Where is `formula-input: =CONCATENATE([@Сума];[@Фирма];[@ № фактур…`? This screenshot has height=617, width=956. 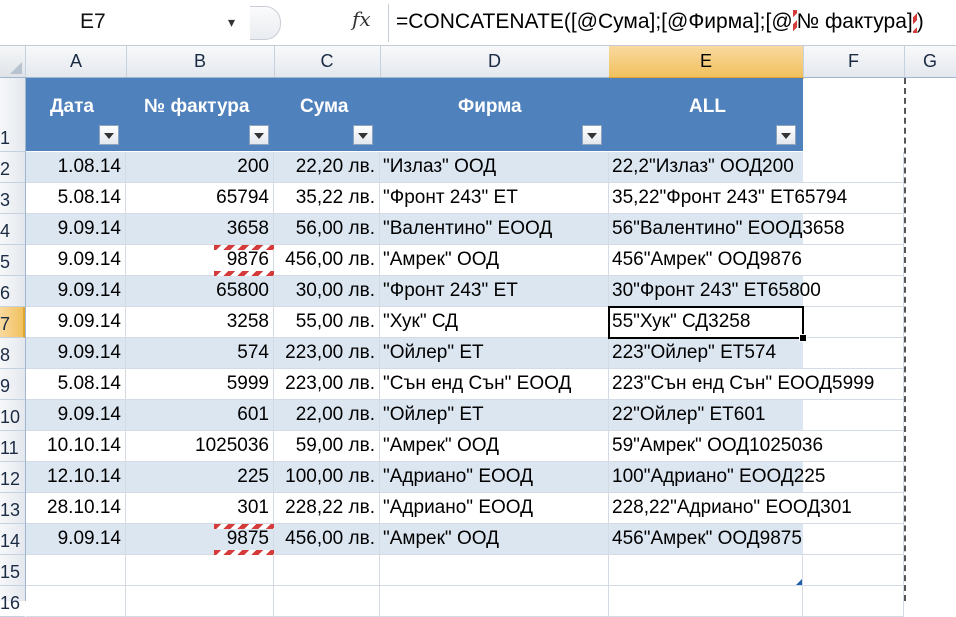 formula-input: =CONCATENATE([@Сума];[@Фирма];[@ № фактур… is located at coordinates (660, 22).